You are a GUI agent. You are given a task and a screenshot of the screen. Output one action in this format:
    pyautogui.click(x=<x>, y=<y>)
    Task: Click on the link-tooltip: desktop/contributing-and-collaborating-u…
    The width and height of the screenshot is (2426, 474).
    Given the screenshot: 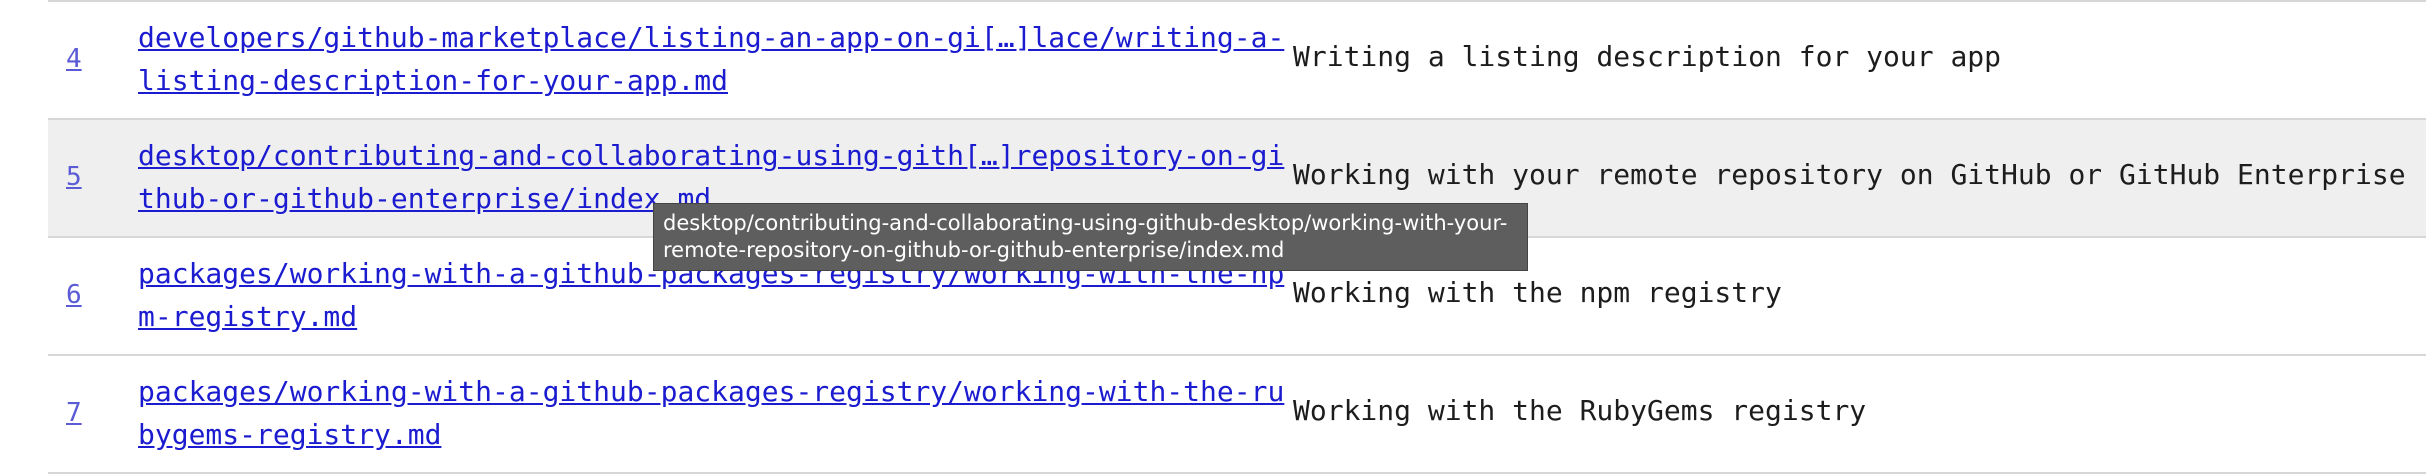 What is the action you would take?
    pyautogui.click(x=1090, y=237)
    